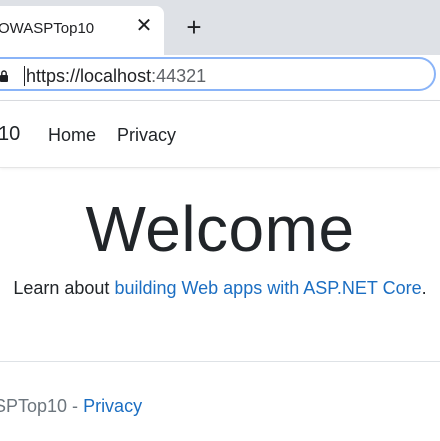 This screenshot has height=441, width=440. I want to click on aspnet-docs-link: building Web apps with ASP.NET Core, so click(267, 288).